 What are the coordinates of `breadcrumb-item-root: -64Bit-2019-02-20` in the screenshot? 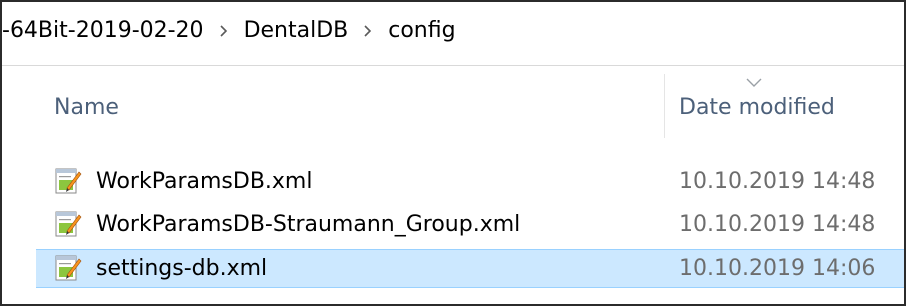 It's located at (103, 30).